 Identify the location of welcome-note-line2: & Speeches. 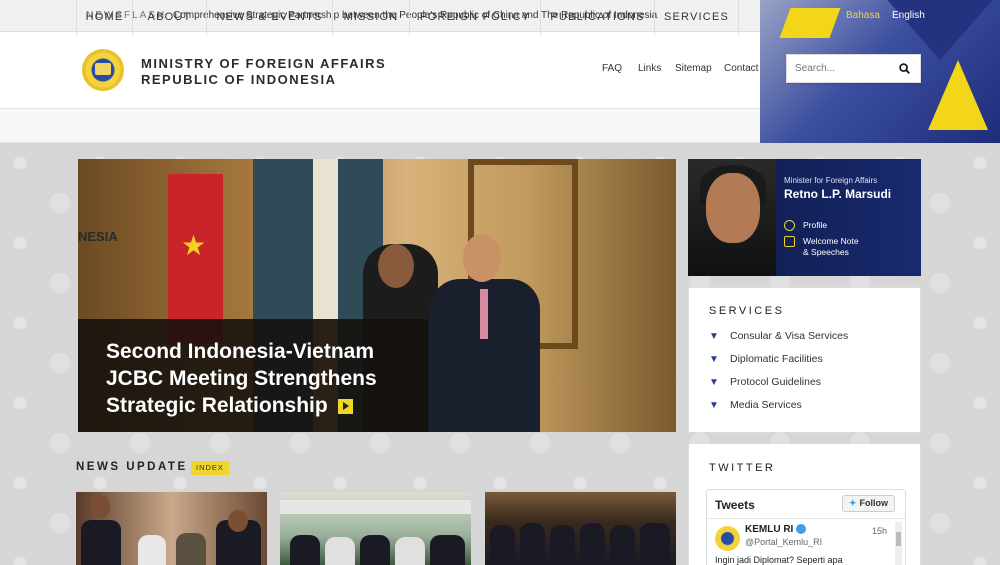
(826, 252).